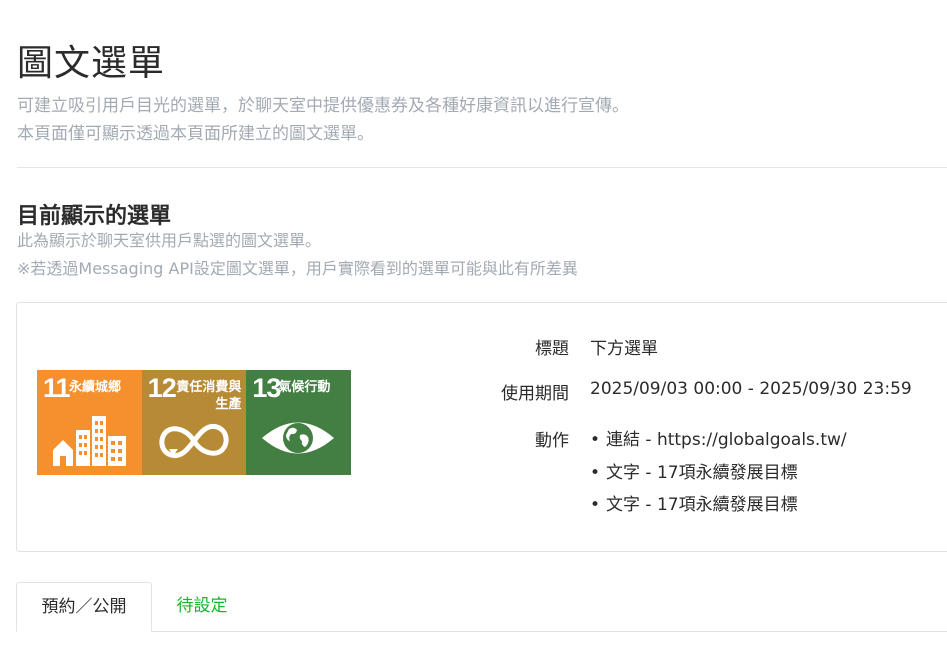  I want to click on sdg-12-tile: 12 責任消費與生產, so click(194, 422).